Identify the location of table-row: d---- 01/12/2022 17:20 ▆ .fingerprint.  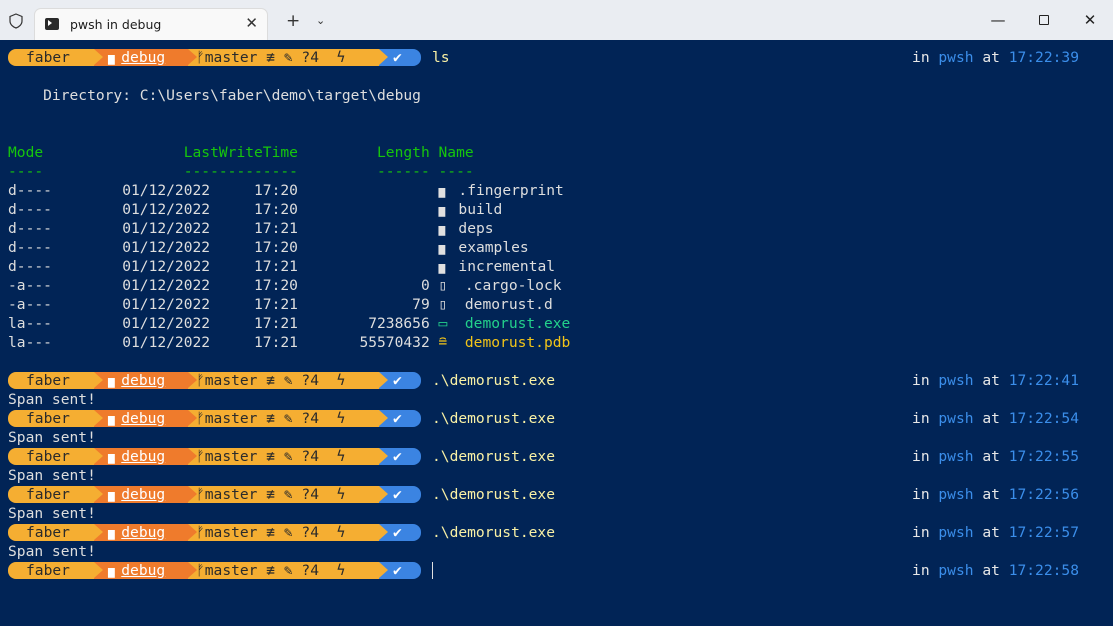
(286, 190).